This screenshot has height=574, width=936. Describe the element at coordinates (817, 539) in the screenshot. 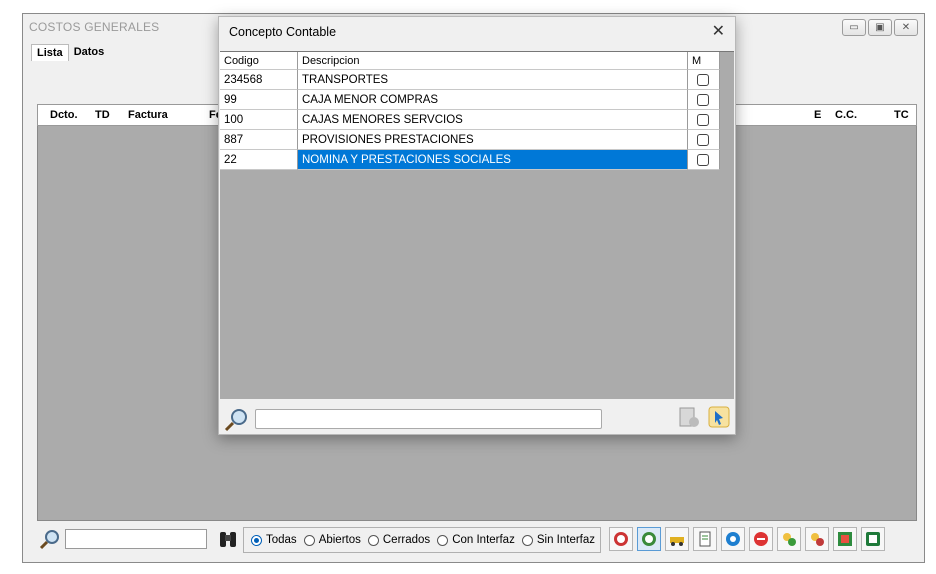

I see `group-icon` at that location.